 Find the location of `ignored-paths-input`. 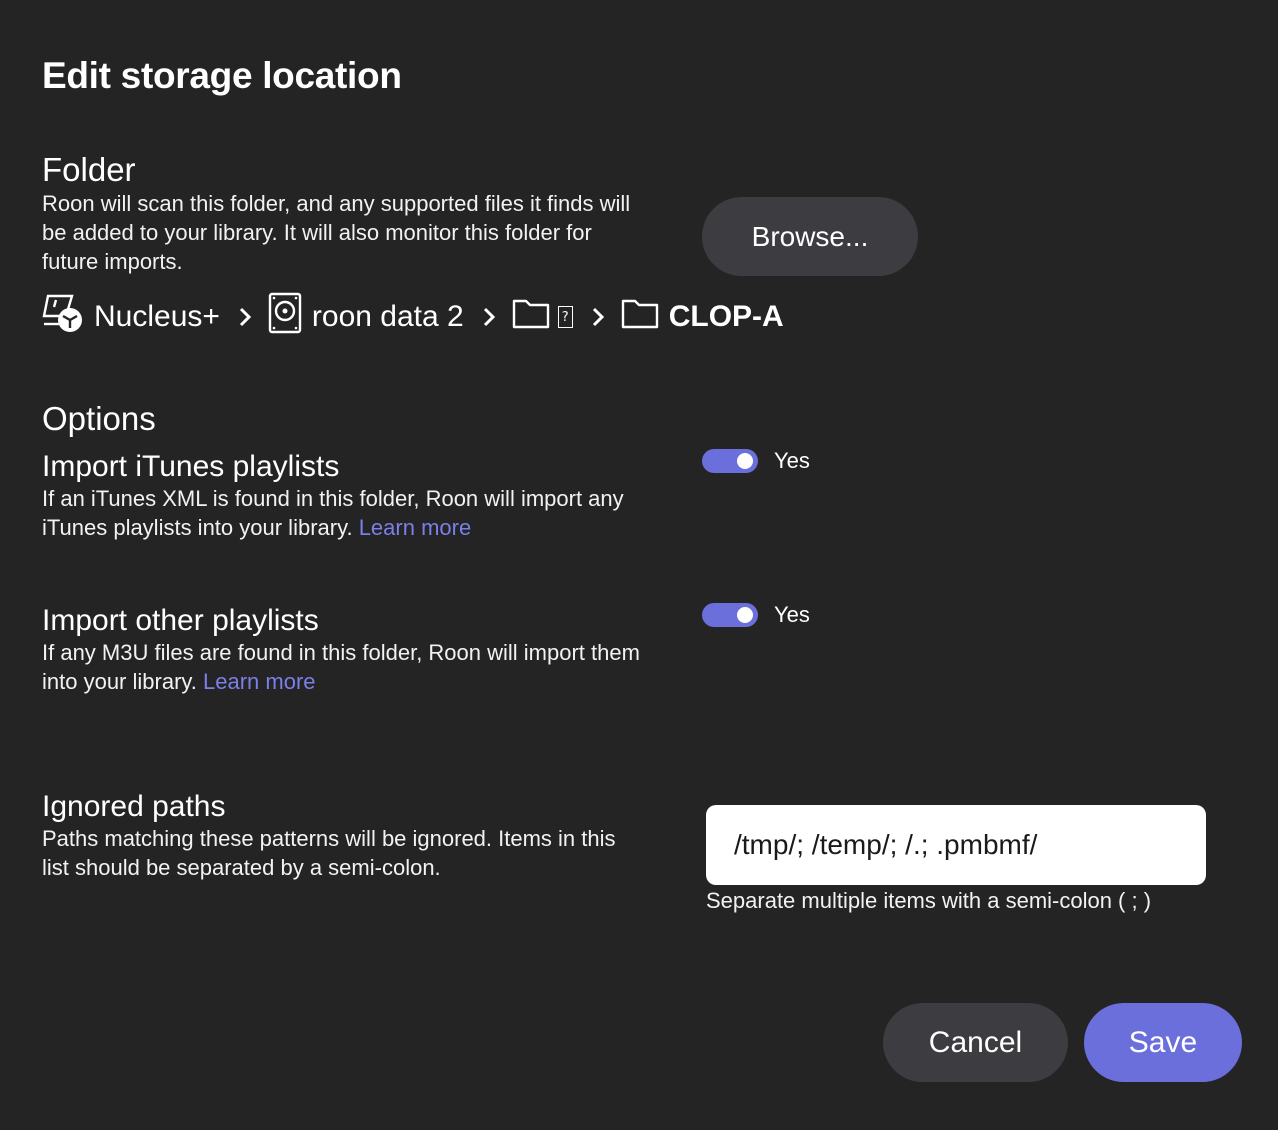

ignored-paths-input is located at coordinates (956, 845).